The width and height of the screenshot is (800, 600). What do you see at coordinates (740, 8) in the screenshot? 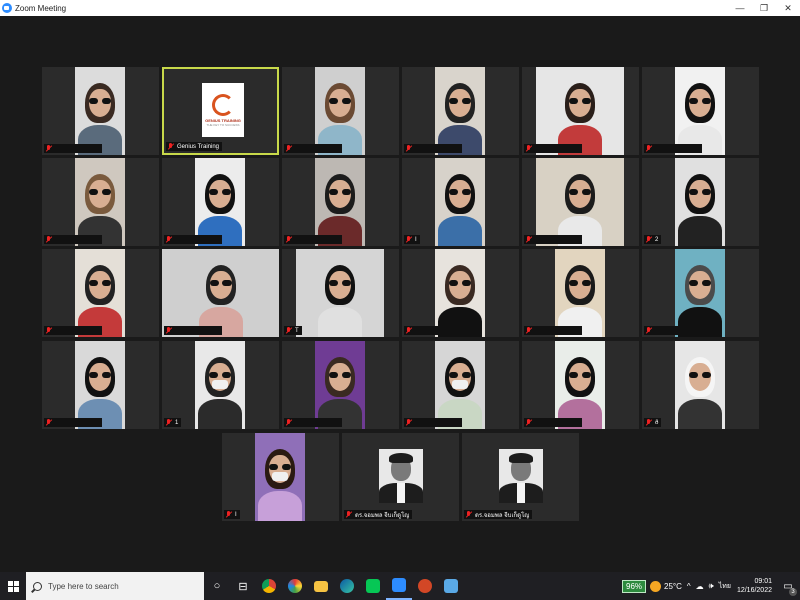
I see `minimize-button: —` at bounding box center [740, 8].